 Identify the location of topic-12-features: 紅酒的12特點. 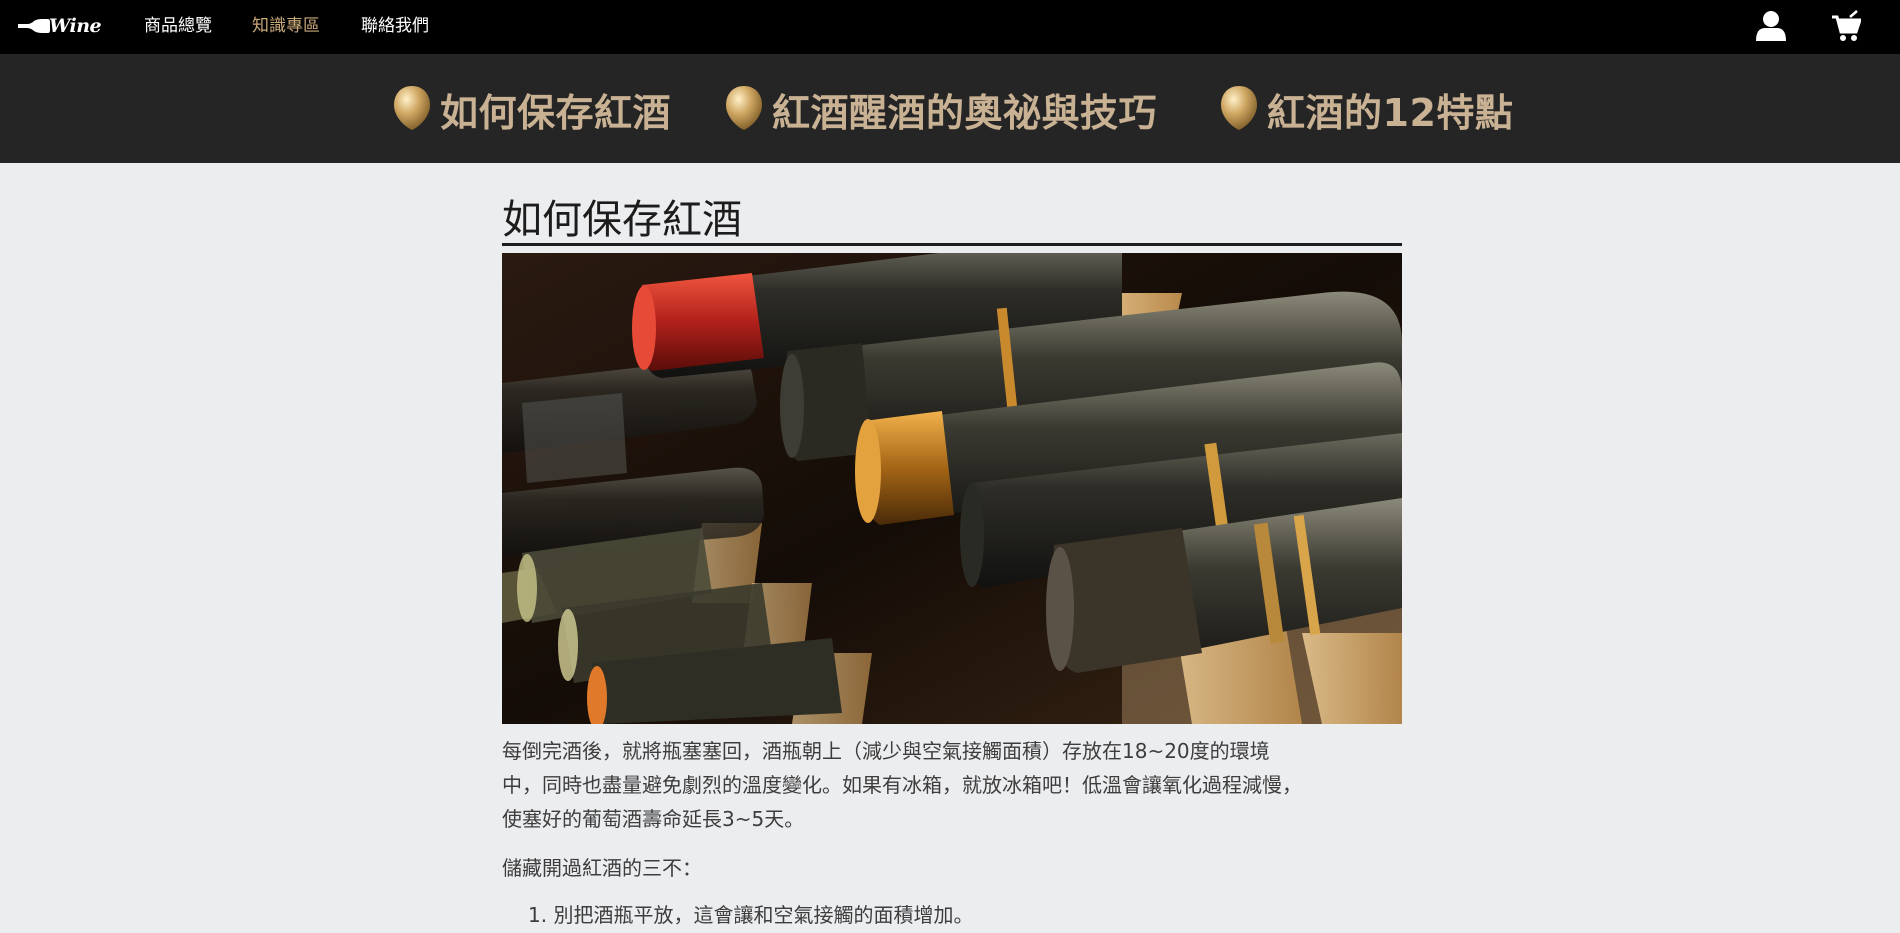
(1366, 109).